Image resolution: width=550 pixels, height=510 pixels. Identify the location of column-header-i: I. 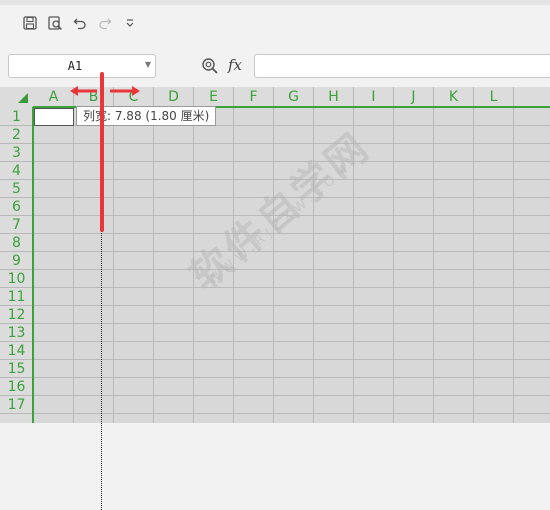
(374, 97).